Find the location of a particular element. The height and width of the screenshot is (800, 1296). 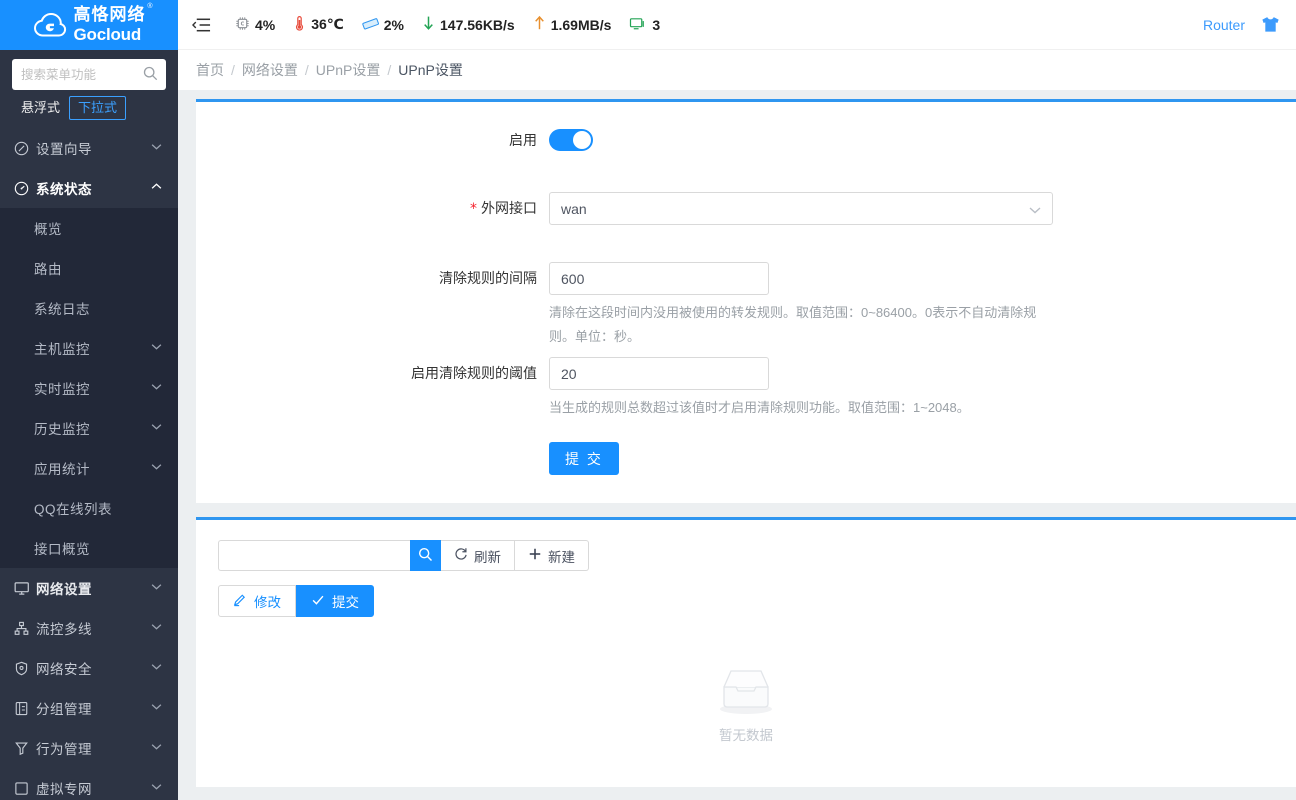

stat-value: 4% is located at coordinates (265, 24).